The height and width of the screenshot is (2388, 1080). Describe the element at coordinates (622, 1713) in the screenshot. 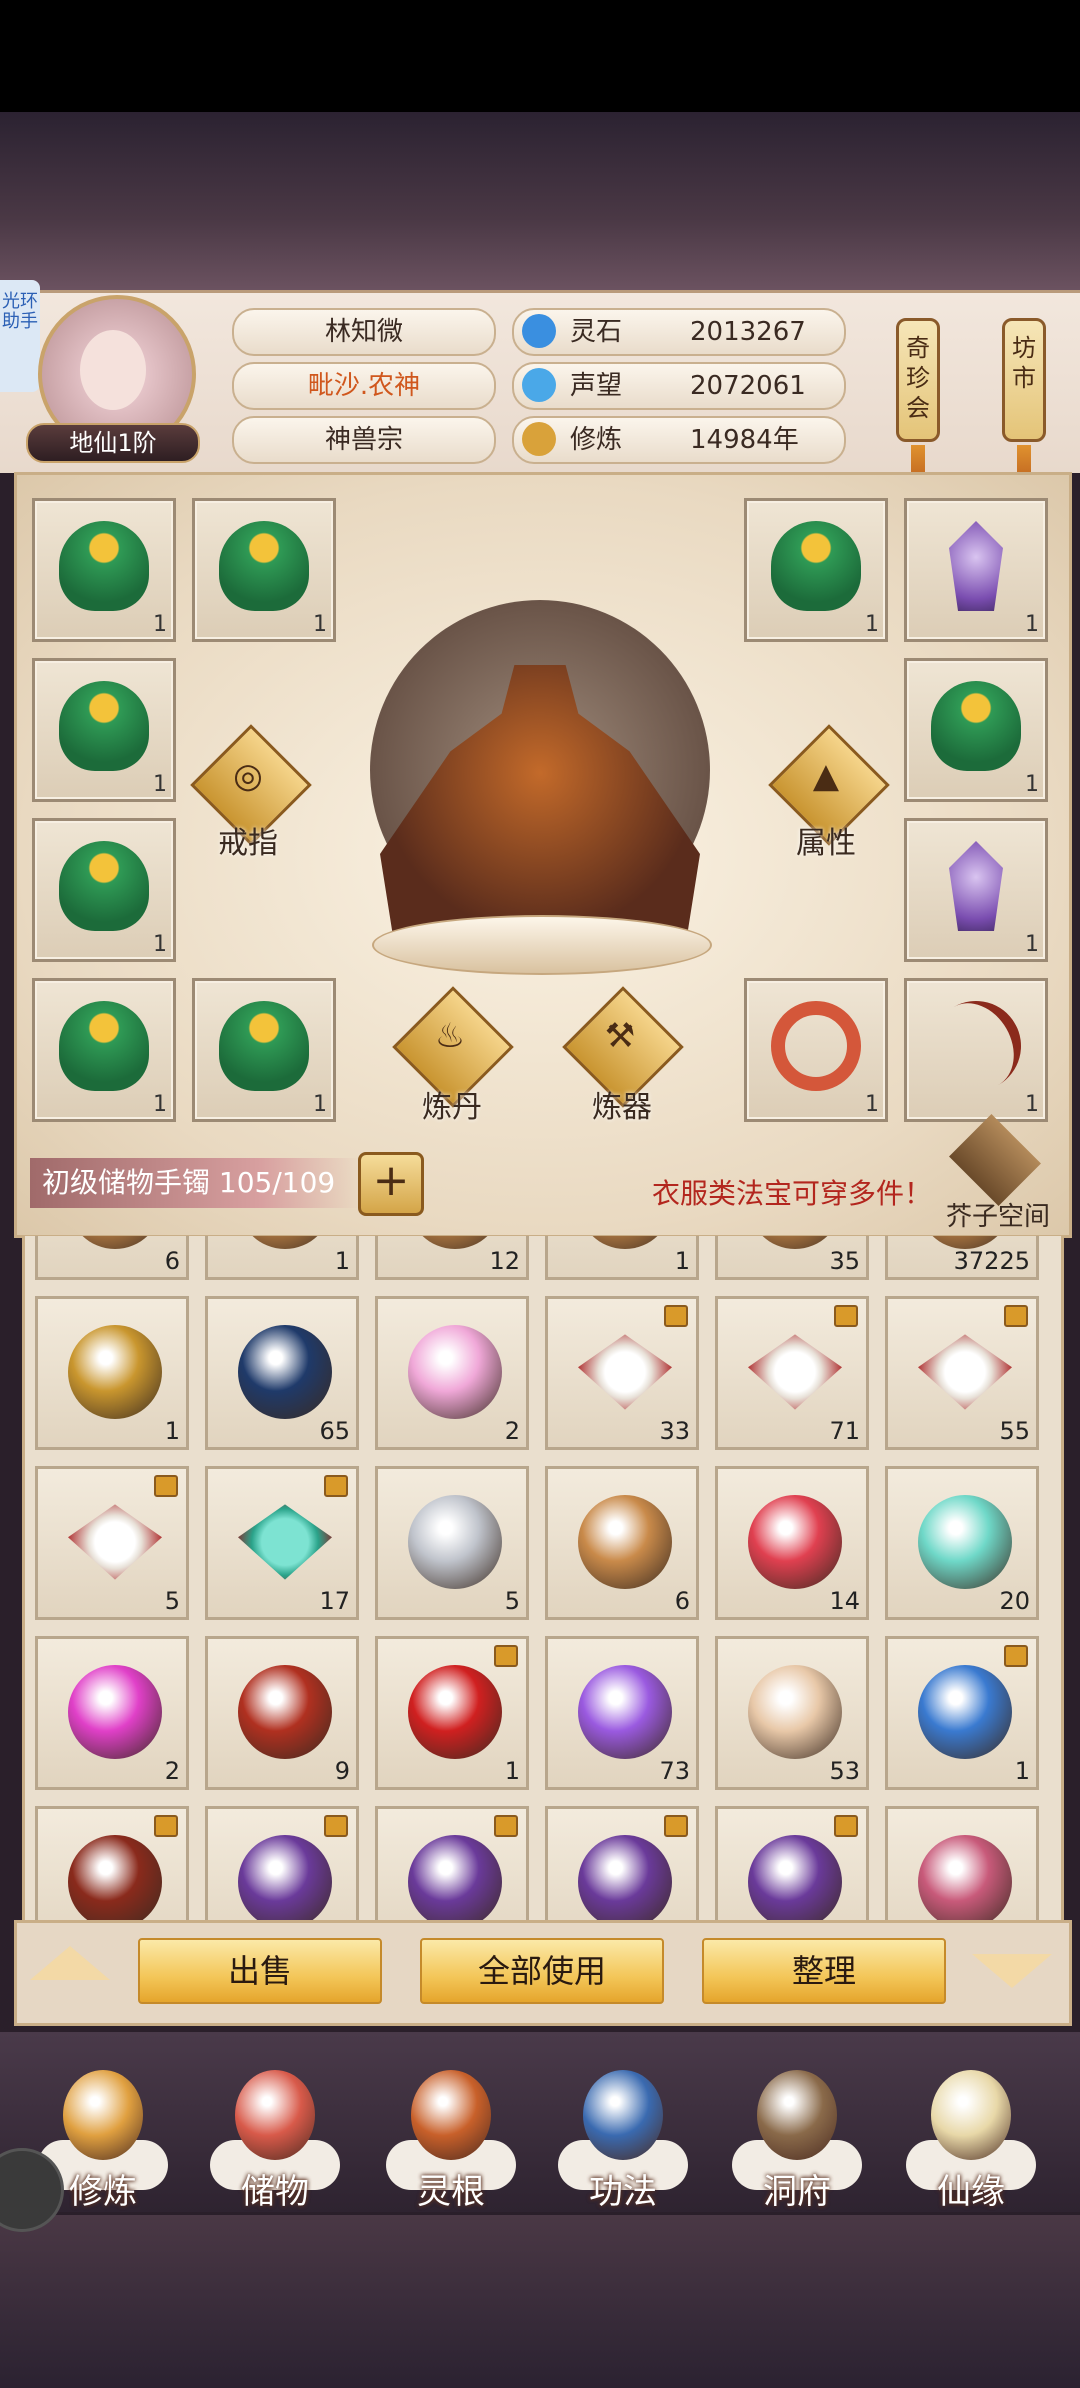

I see `inventory-slot: 73` at that location.